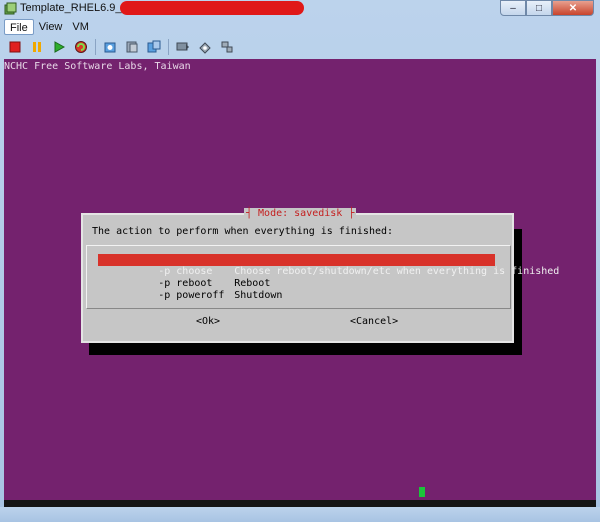 The width and height of the screenshot is (600, 522). I want to click on toolbar, so click(300, 47).